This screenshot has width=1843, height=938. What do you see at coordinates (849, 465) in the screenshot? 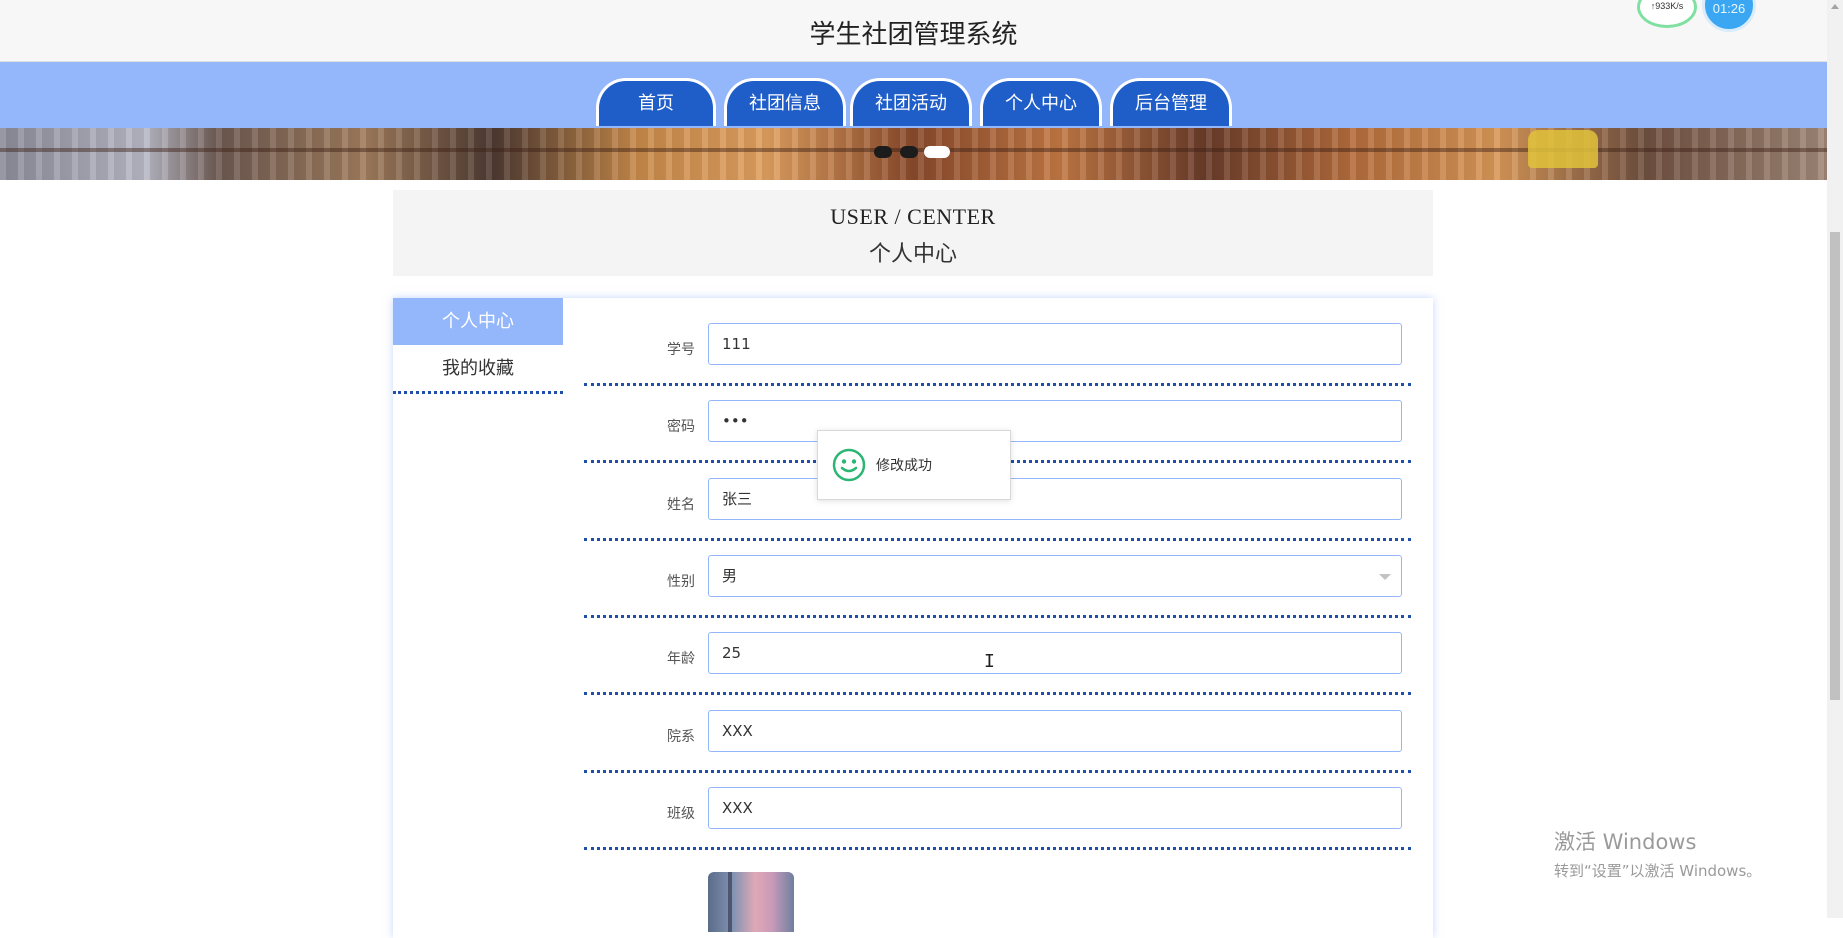
I see `smiley-icon` at bounding box center [849, 465].